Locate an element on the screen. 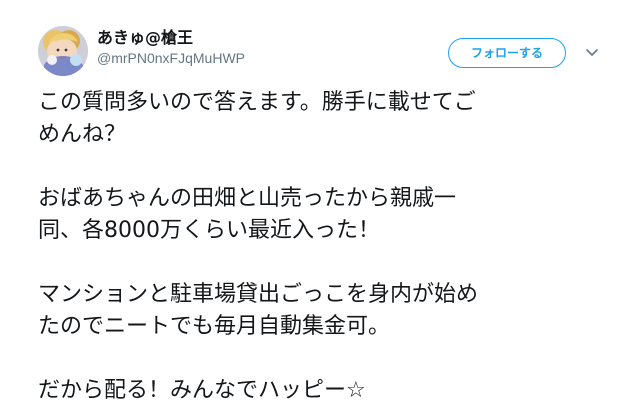  chevron-down-icon is located at coordinates (592, 52).